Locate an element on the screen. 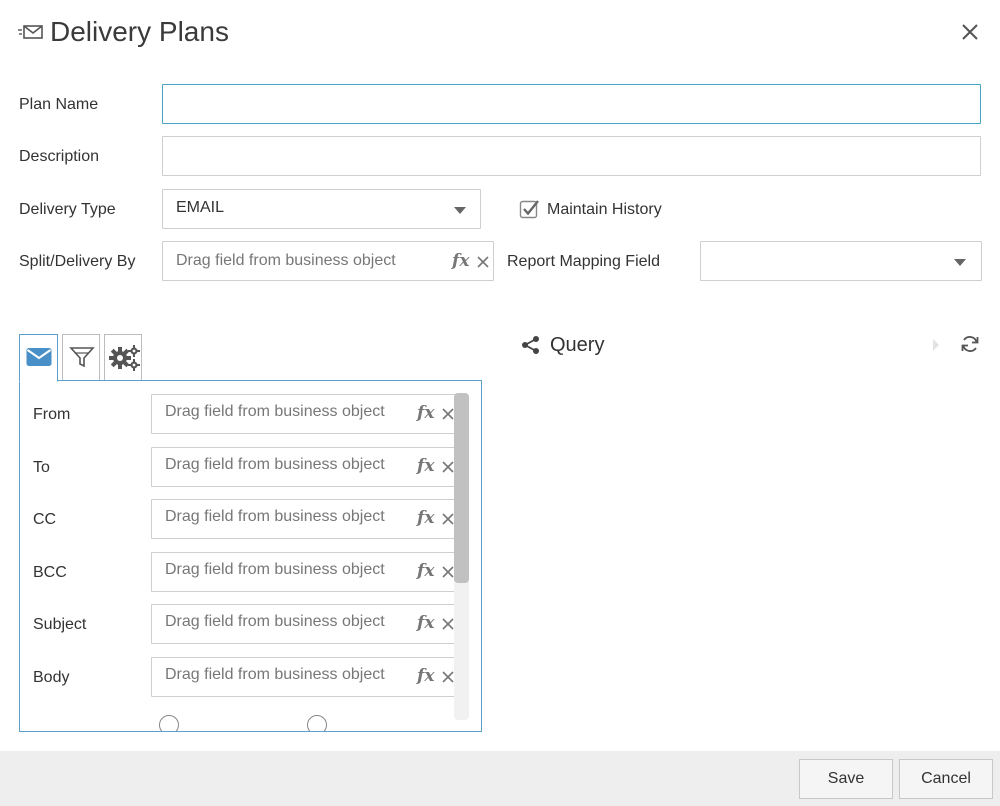 This screenshot has width=1000, height=806. tab-filter is located at coordinates (81, 357).